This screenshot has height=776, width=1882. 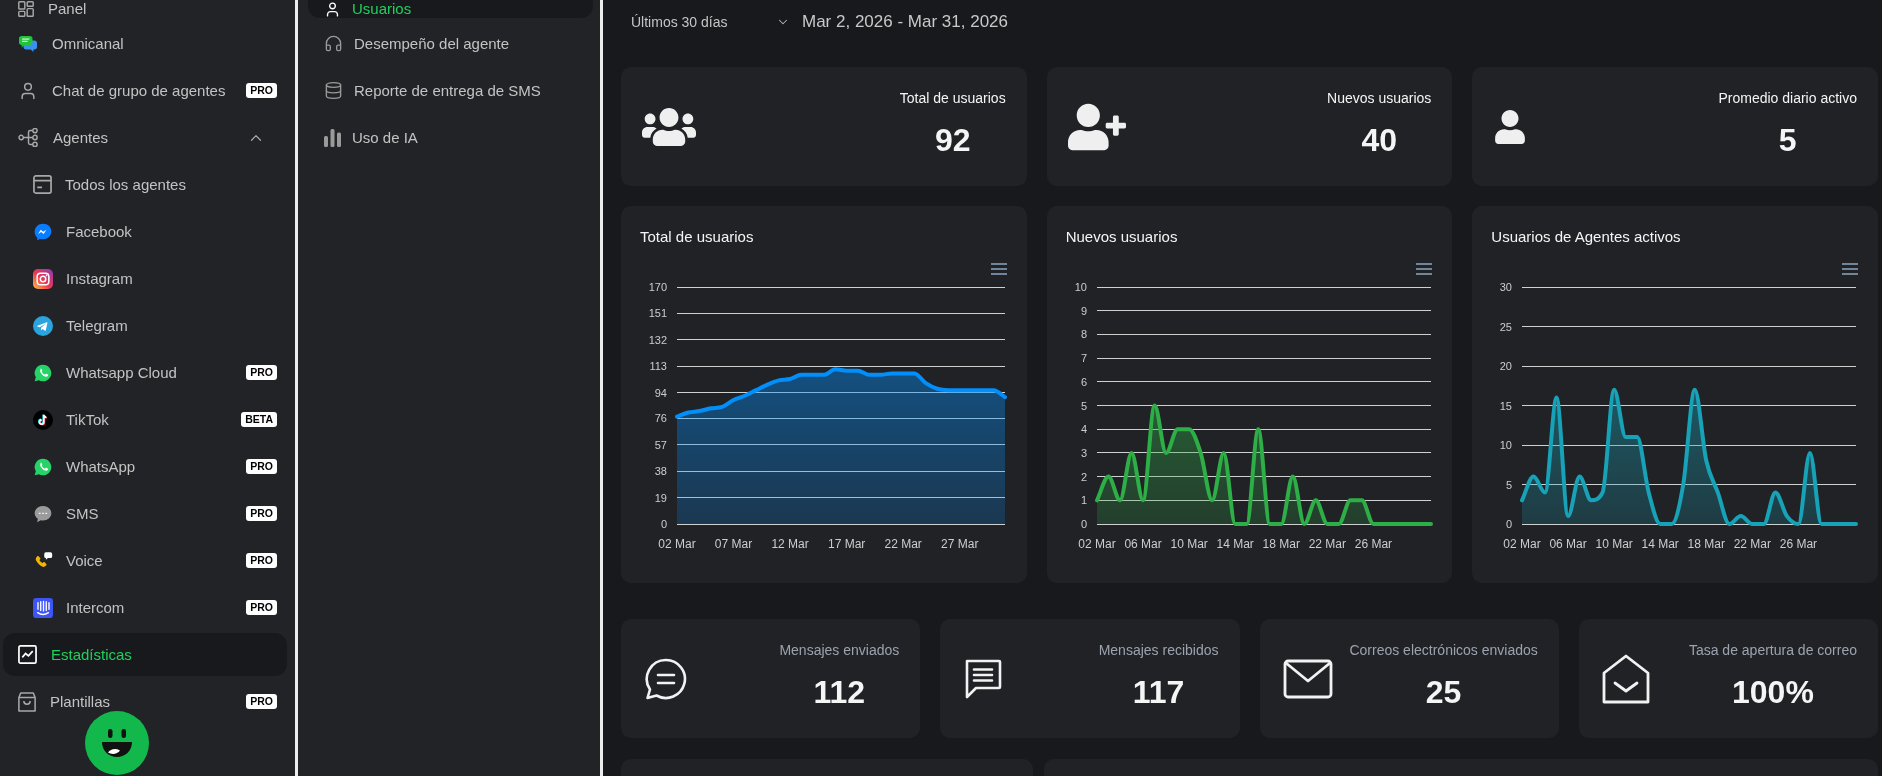 I want to click on sidebar-item: Intercom PRO, so click(x=145, y=607).